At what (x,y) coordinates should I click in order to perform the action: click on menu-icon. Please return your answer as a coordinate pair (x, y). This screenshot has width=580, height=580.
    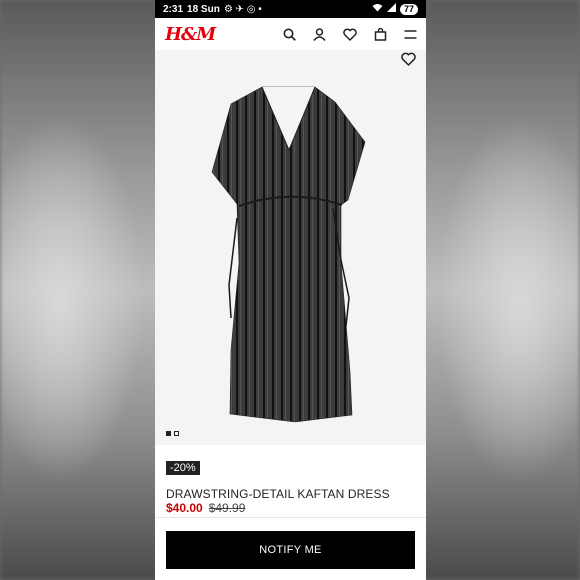
    Looking at the image, I should click on (410, 34).